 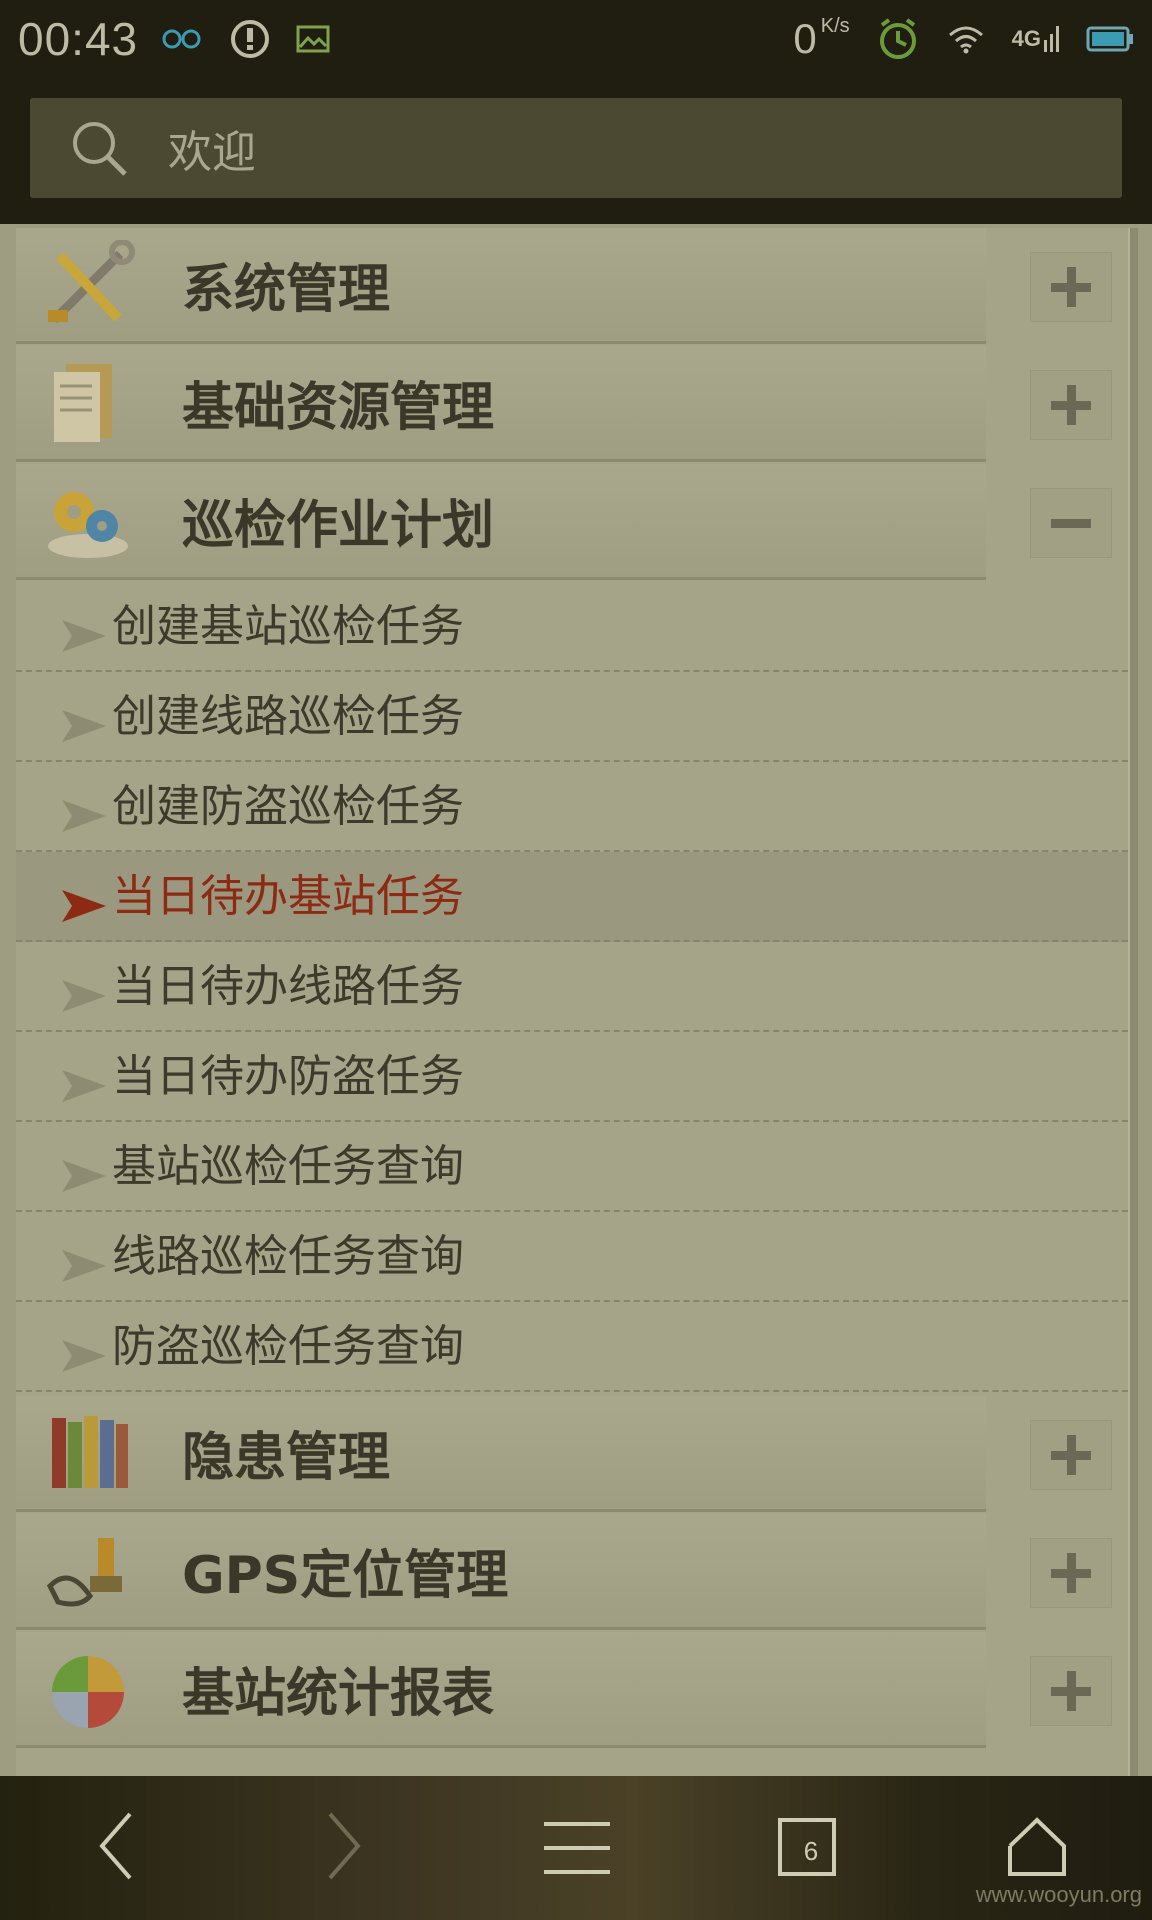 I want to click on stamp-icon, so click(x=88, y=1571).